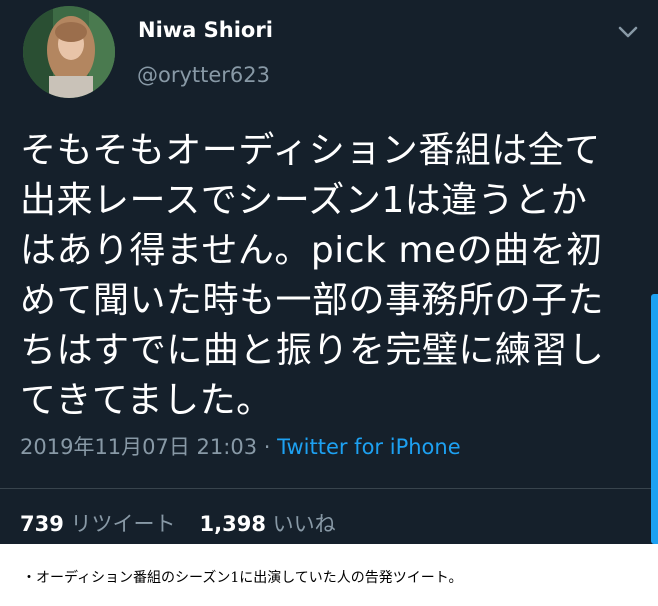  I want to click on scrollbar, so click(654, 419).